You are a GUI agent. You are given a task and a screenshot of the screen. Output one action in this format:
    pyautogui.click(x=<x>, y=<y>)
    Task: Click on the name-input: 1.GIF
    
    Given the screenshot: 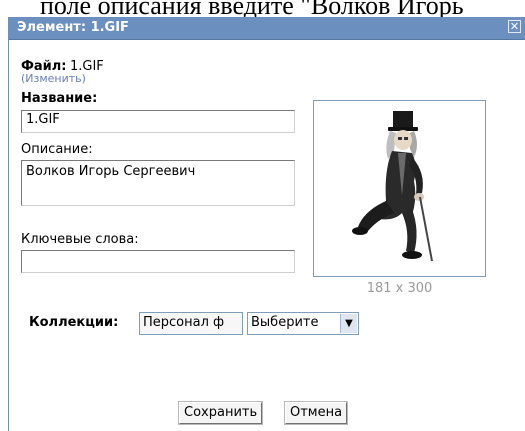 What is the action you would take?
    pyautogui.click(x=158, y=121)
    